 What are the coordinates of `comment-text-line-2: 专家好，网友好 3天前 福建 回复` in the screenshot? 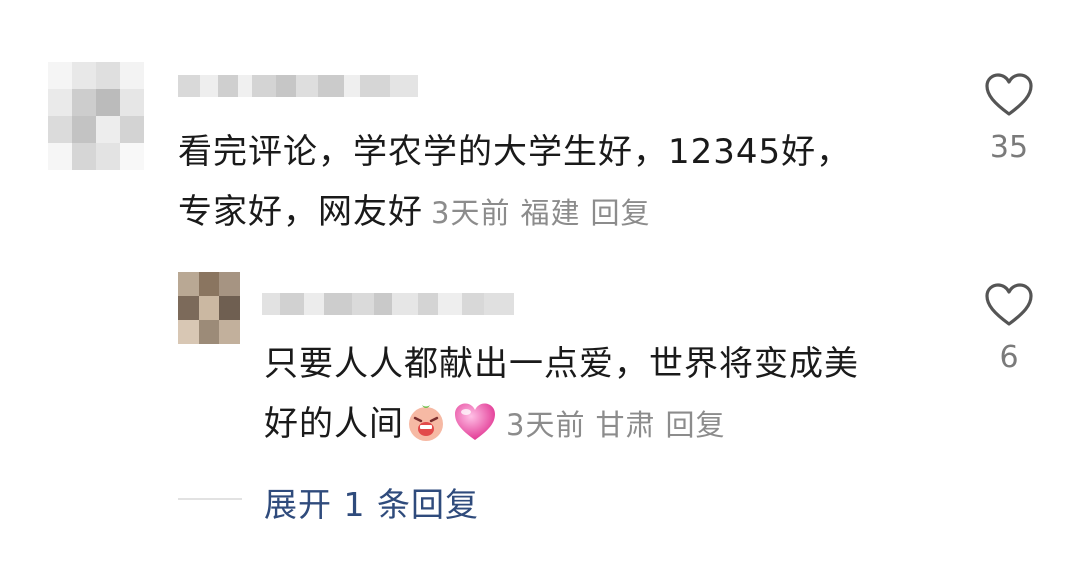 It's located at (514, 212).